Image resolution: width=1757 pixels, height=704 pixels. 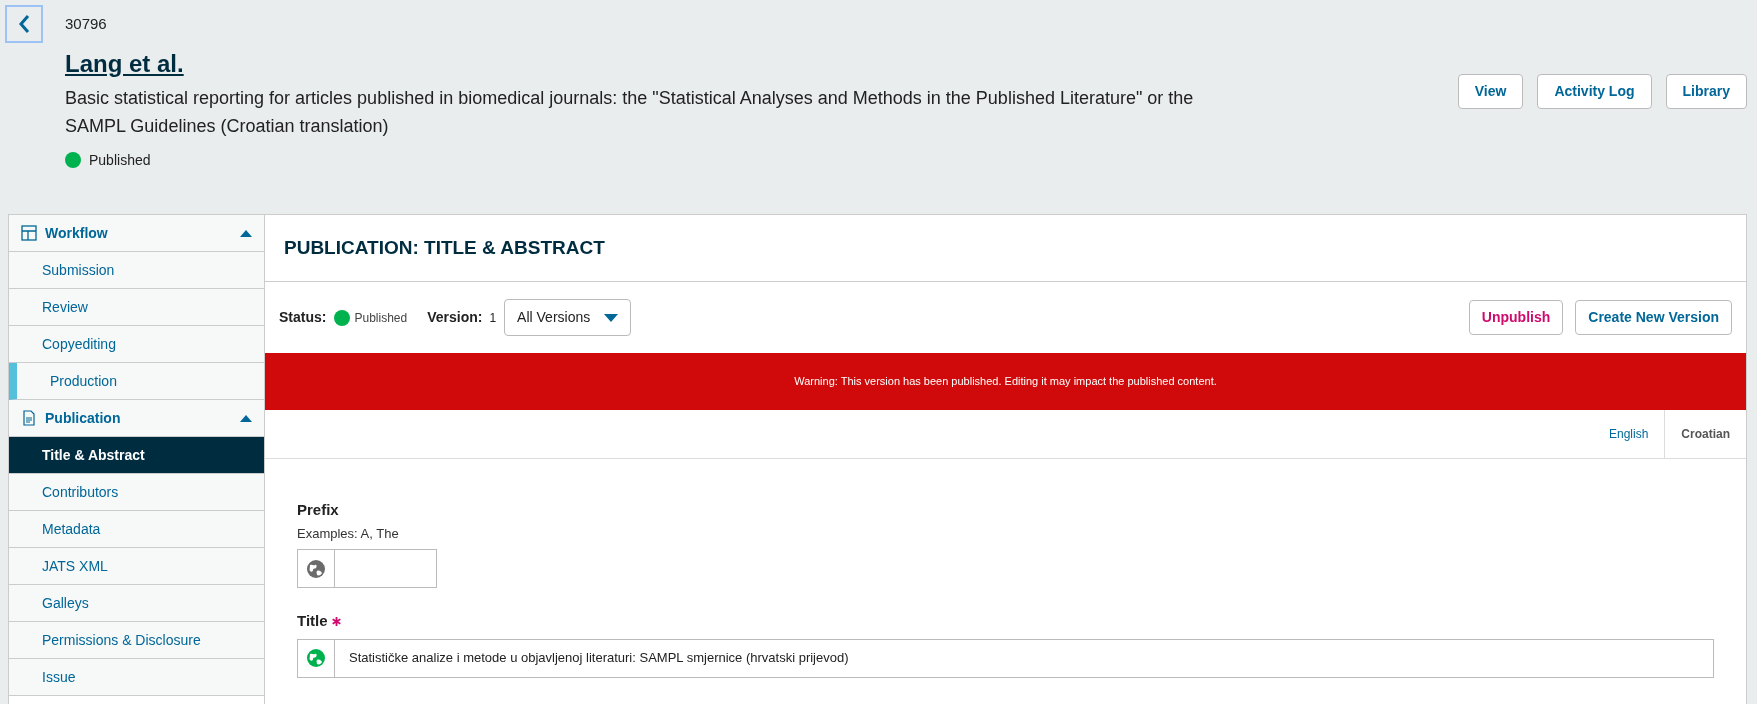 I want to click on version-number: 1, so click(x=493, y=318).